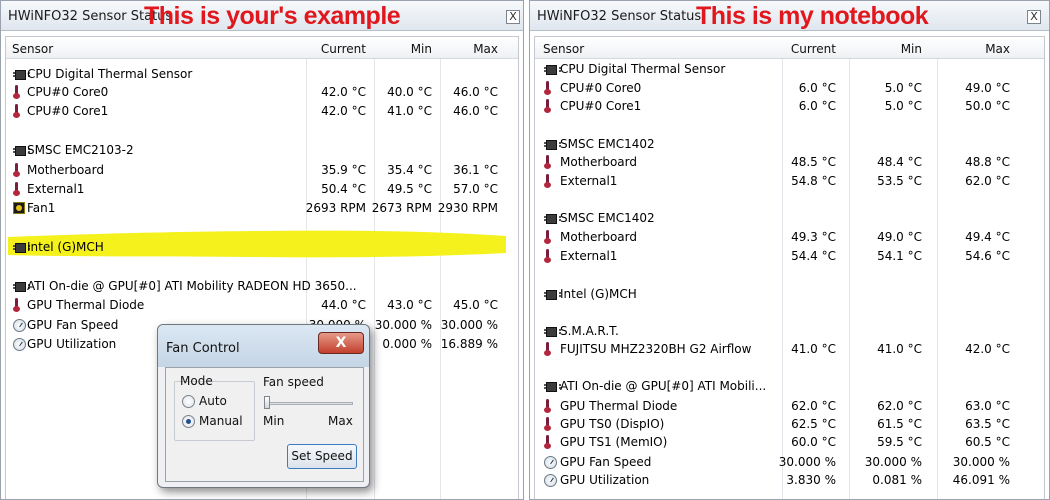 Image resolution: width=1050 pixels, height=500 pixels. What do you see at coordinates (899, 442) in the screenshot?
I see `value-min: 59.5 °C` at bounding box center [899, 442].